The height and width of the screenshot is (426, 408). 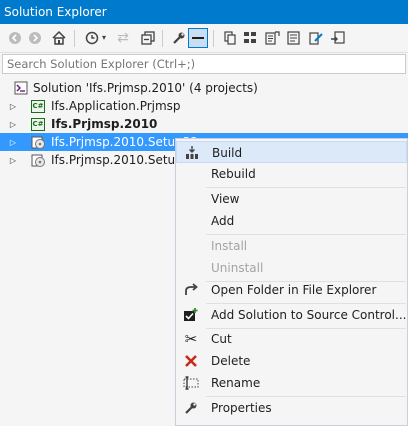 What do you see at coordinates (204, 106) in the screenshot?
I see `tree-item-project: ▷ C# Ifs.Application.Prjmsp` at bounding box center [204, 106].